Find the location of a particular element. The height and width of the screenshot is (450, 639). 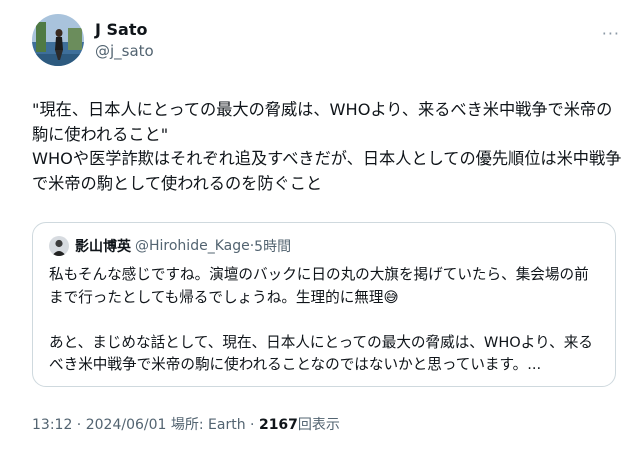

avatar is located at coordinates (58, 40).